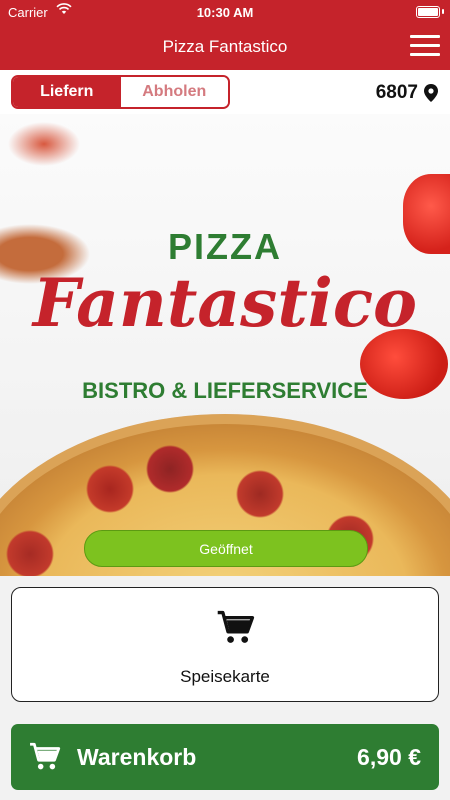  Describe the element at coordinates (389, 756) in the screenshot. I see `basket-total: 6,90 €` at that location.